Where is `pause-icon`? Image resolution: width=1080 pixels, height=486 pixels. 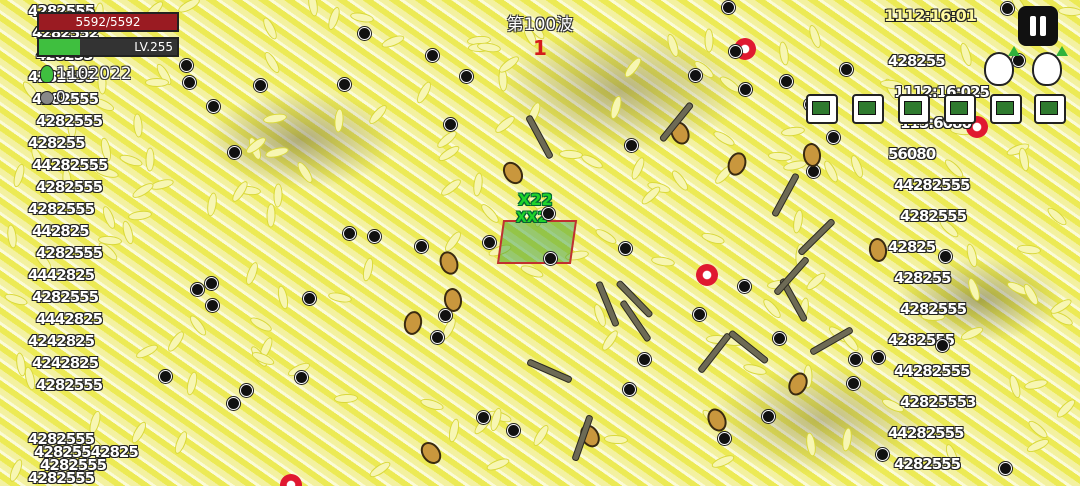
pause-icon is located at coordinates (1043, 26).